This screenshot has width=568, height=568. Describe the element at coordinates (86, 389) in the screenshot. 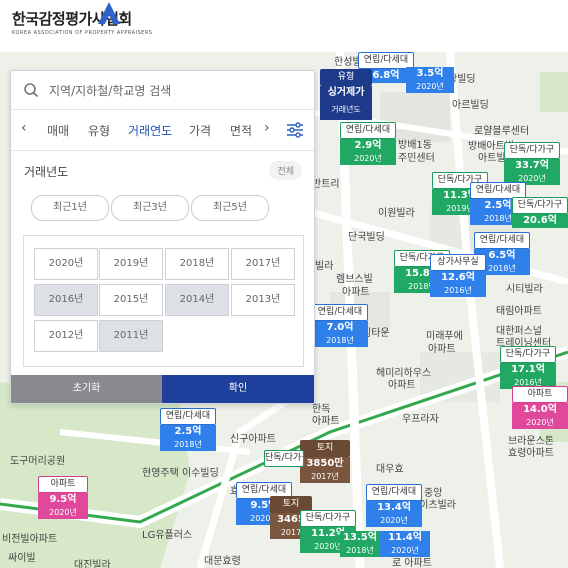

I see `reset-button: 초기화` at that location.